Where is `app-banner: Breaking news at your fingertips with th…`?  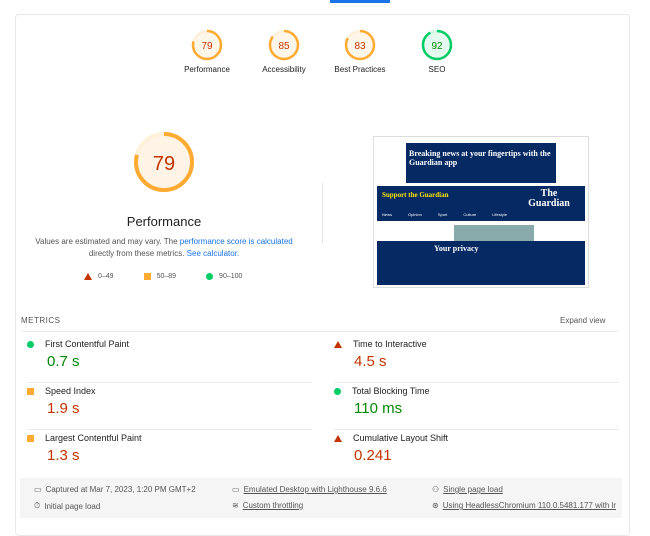
app-banner: Breaking news at your fingertips with th… is located at coordinates (481, 163).